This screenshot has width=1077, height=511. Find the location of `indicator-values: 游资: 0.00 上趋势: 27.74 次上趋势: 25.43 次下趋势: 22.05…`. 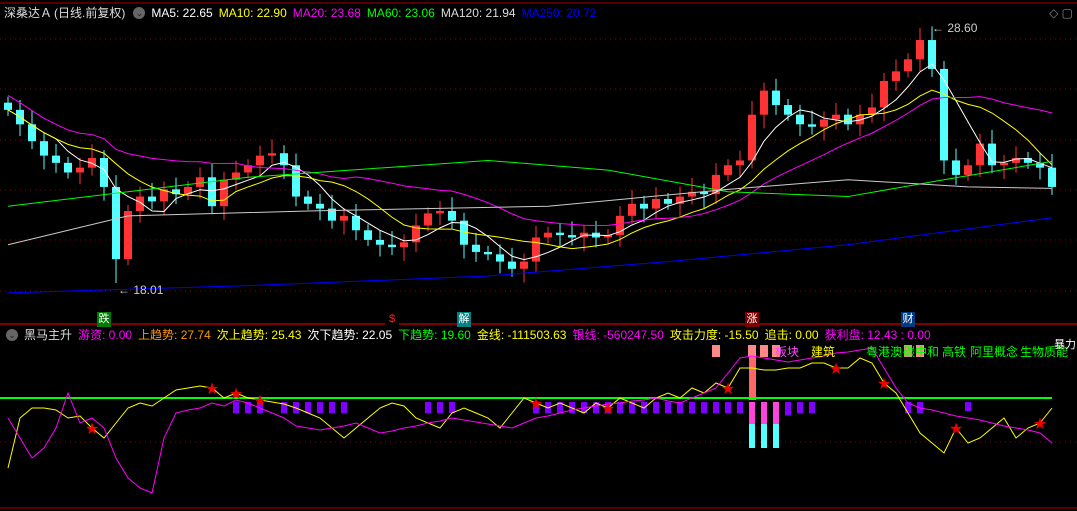

indicator-values: 游资: 0.00 上趋势: 27.74 次上趋势: 25.43 次下趋势: 22.05… is located at coordinates (507, 335).